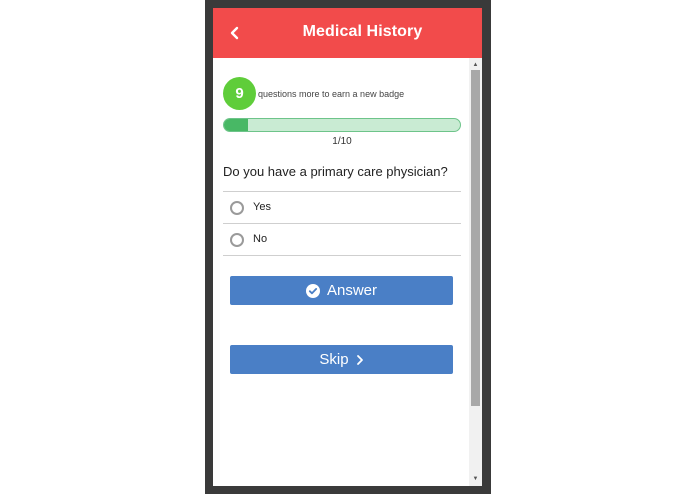 Image resolution: width=695 pixels, height=494 pixels. Describe the element at coordinates (475, 65) in the screenshot. I see `scroll-up-arrow-icon: ▲` at that location.